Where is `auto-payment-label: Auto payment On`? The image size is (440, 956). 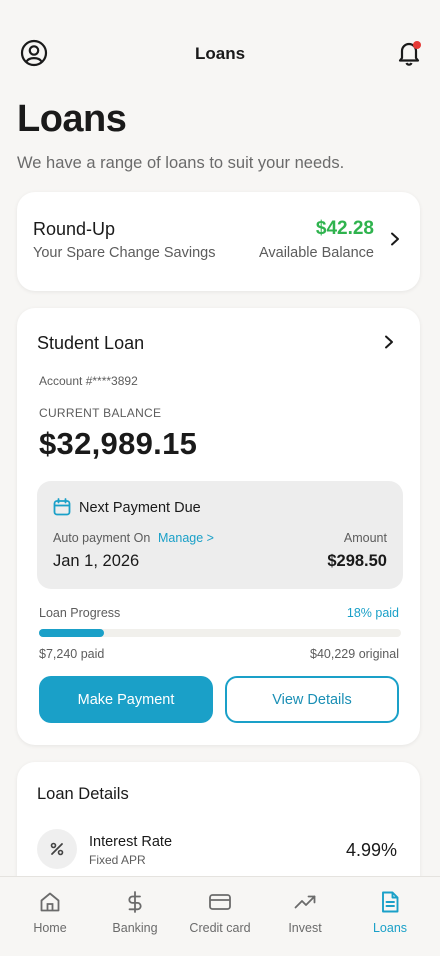
auto-payment-label: Auto payment On is located at coordinates (102, 538).